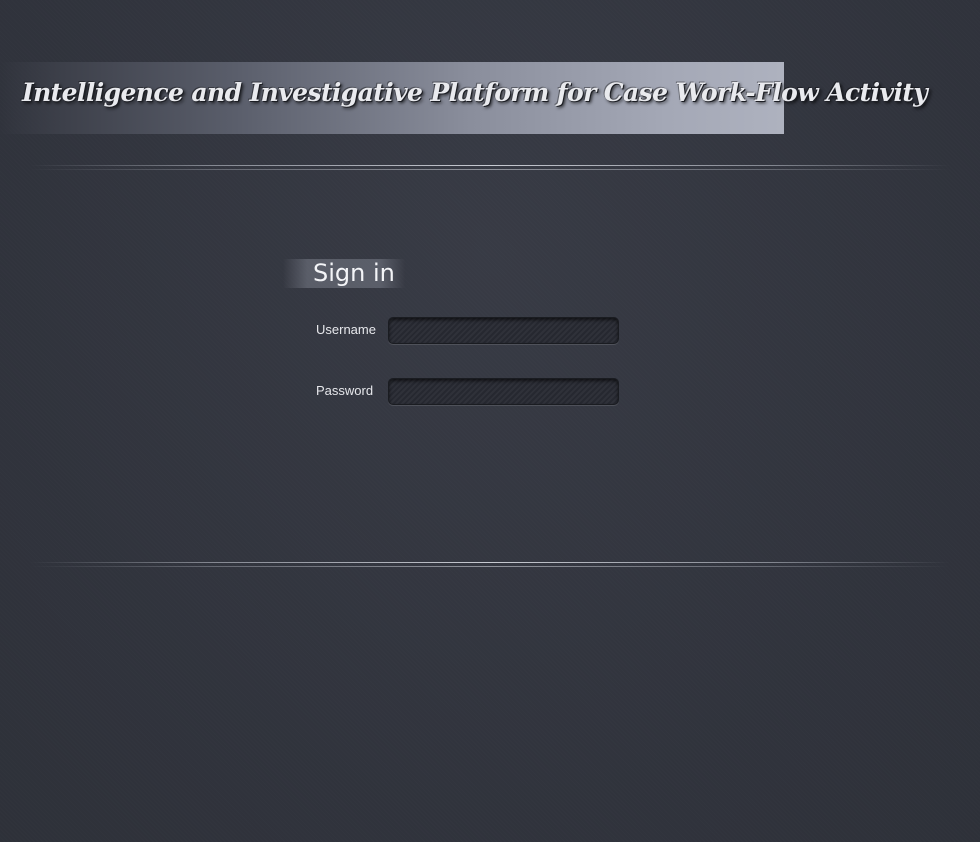 This screenshot has height=842, width=980. Describe the element at coordinates (503, 391) in the screenshot. I see `password-input` at that location.